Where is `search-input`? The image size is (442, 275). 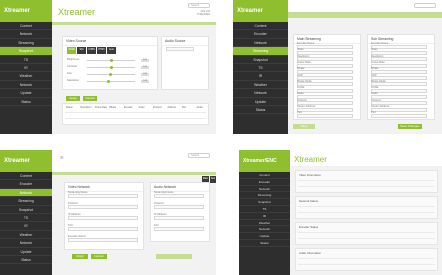 search-input is located at coordinates (425, 5).